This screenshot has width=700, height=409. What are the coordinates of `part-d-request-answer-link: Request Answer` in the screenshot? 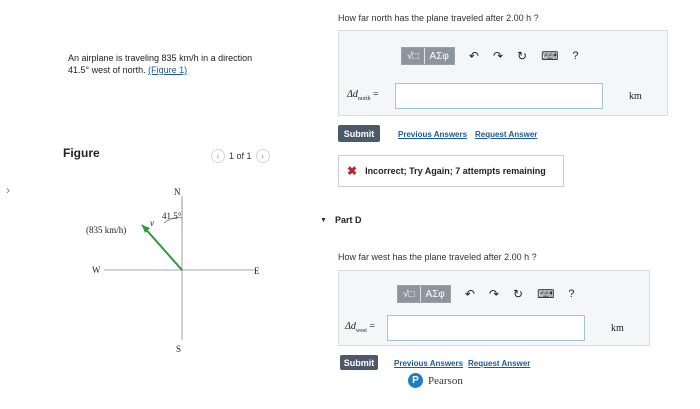 It's located at (499, 363).